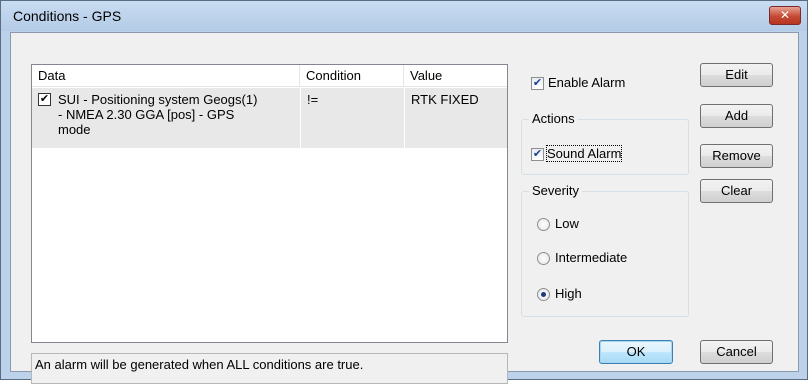  Describe the element at coordinates (584, 153) in the screenshot. I see `sound-alarm-label: Sound Alarm` at that location.